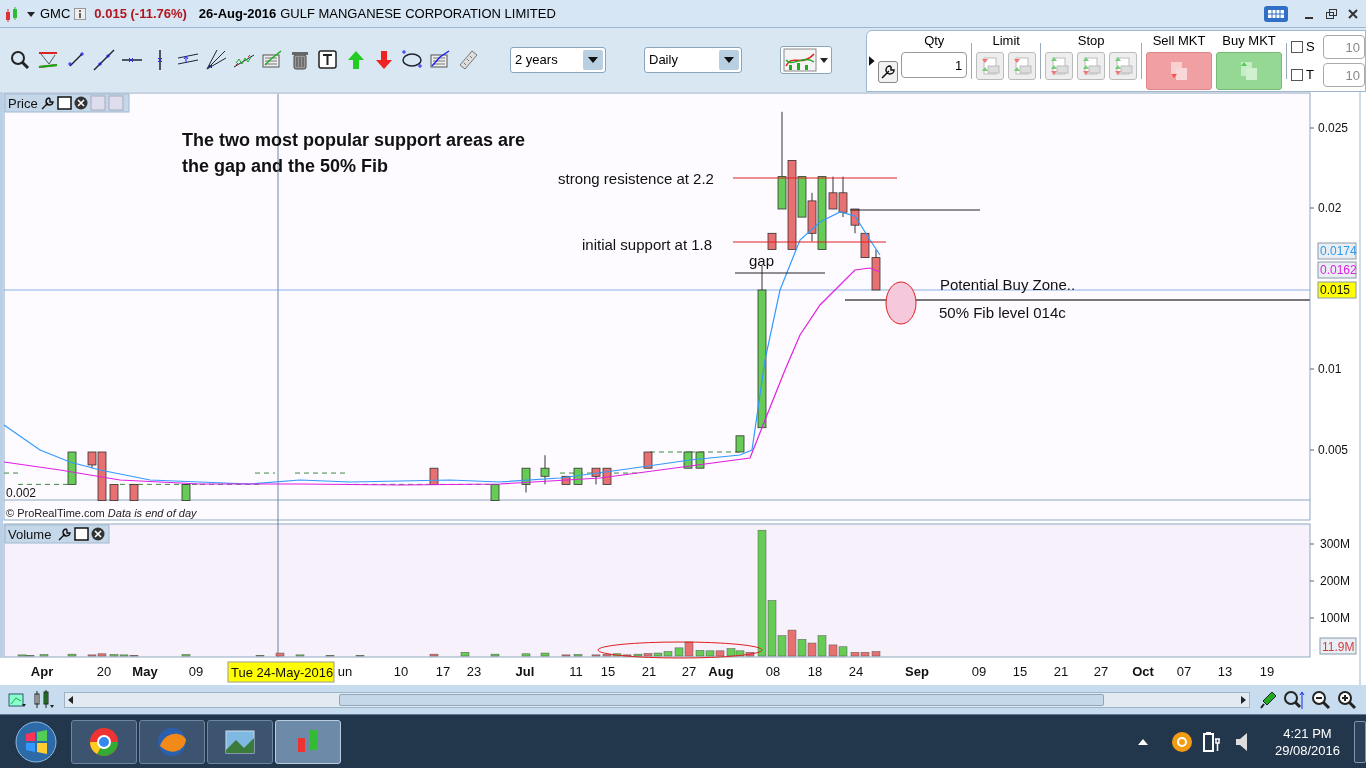 Image resolution: width=1366 pixels, height=768 pixels. Describe the element at coordinates (1294, 699) in the screenshot. I see `zoom-fit-icon` at that location.